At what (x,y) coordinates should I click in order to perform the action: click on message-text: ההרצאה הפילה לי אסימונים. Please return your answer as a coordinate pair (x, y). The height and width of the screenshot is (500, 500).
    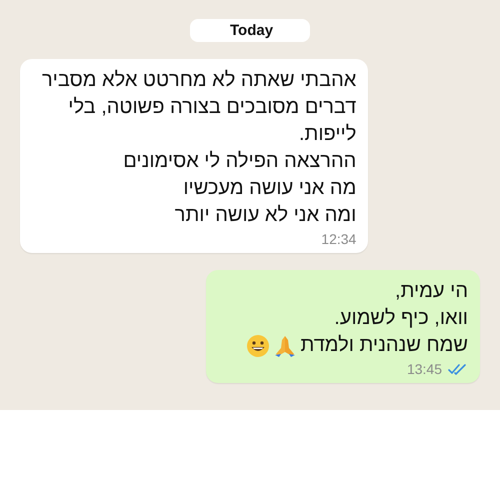
    Looking at the image, I should click on (239, 161).